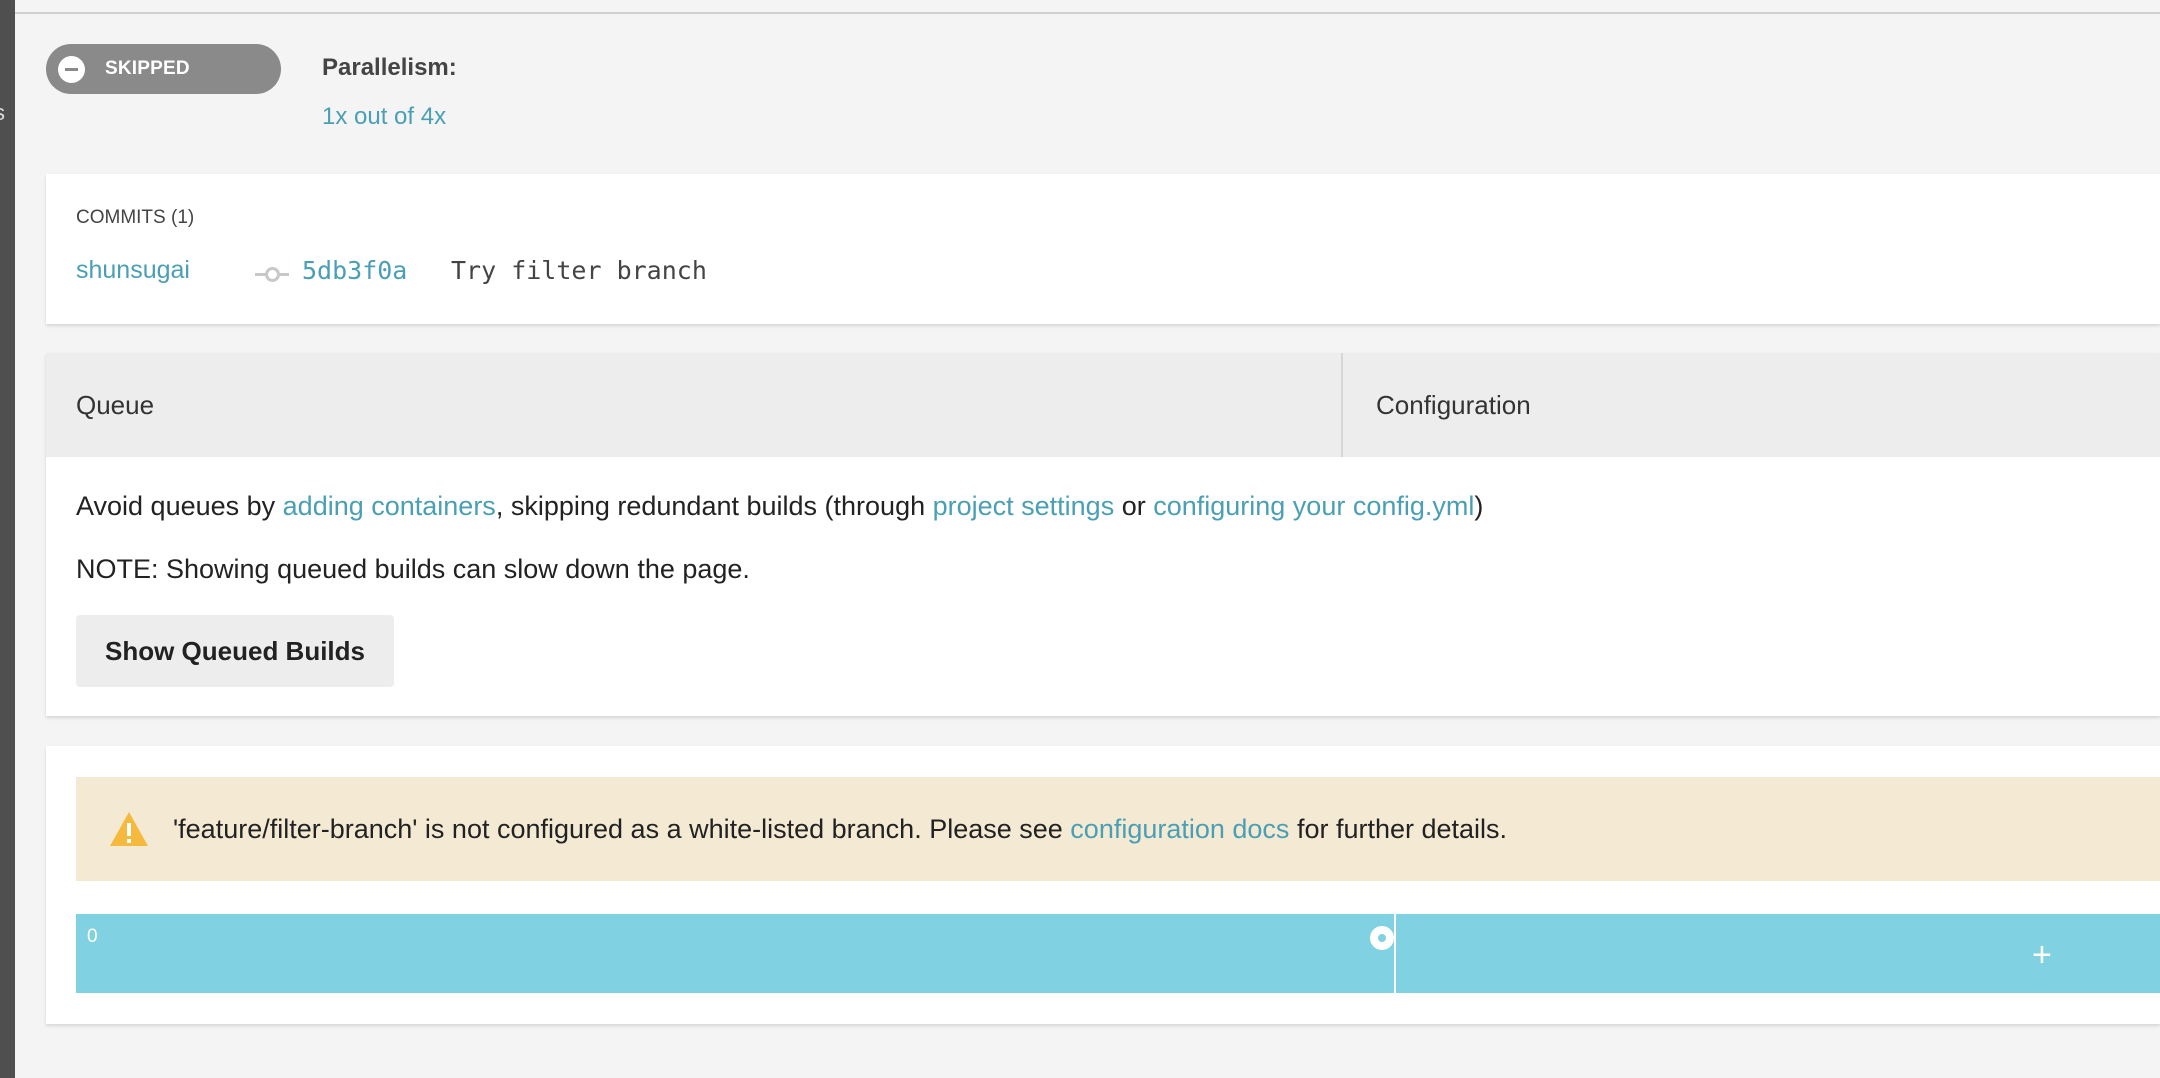 Image resolution: width=2160 pixels, height=1078 pixels. What do you see at coordinates (129, 829) in the screenshot?
I see `warning-triangle-icon` at bounding box center [129, 829].